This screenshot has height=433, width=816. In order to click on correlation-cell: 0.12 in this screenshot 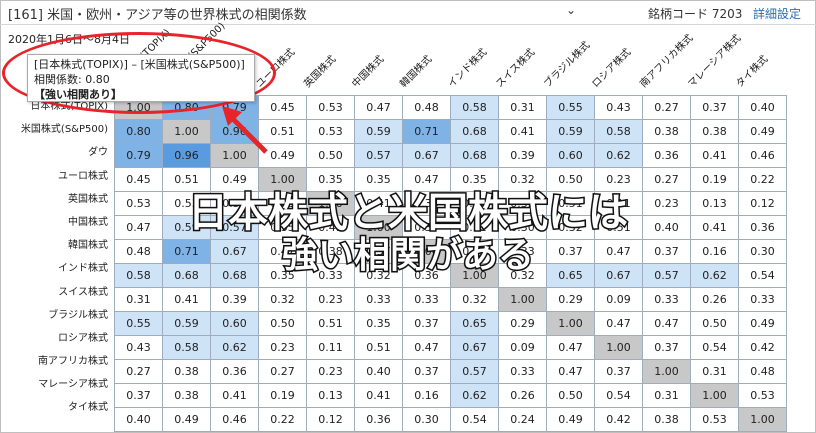, I will do `click(330, 419)`.